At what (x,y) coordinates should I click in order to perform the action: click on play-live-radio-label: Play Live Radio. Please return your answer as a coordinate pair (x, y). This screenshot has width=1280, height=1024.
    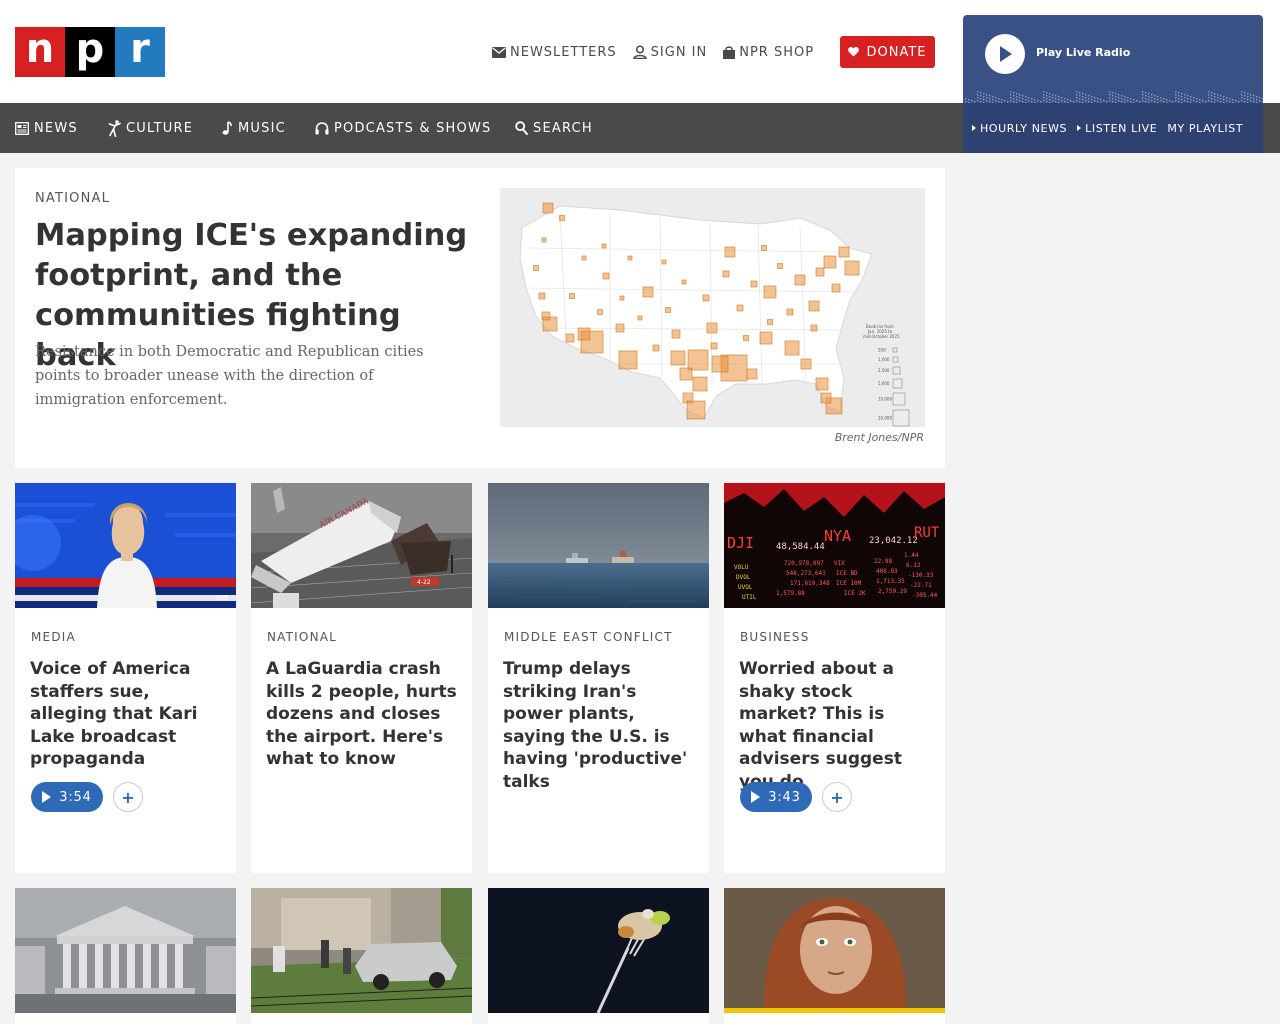
    Looking at the image, I should click on (1083, 52).